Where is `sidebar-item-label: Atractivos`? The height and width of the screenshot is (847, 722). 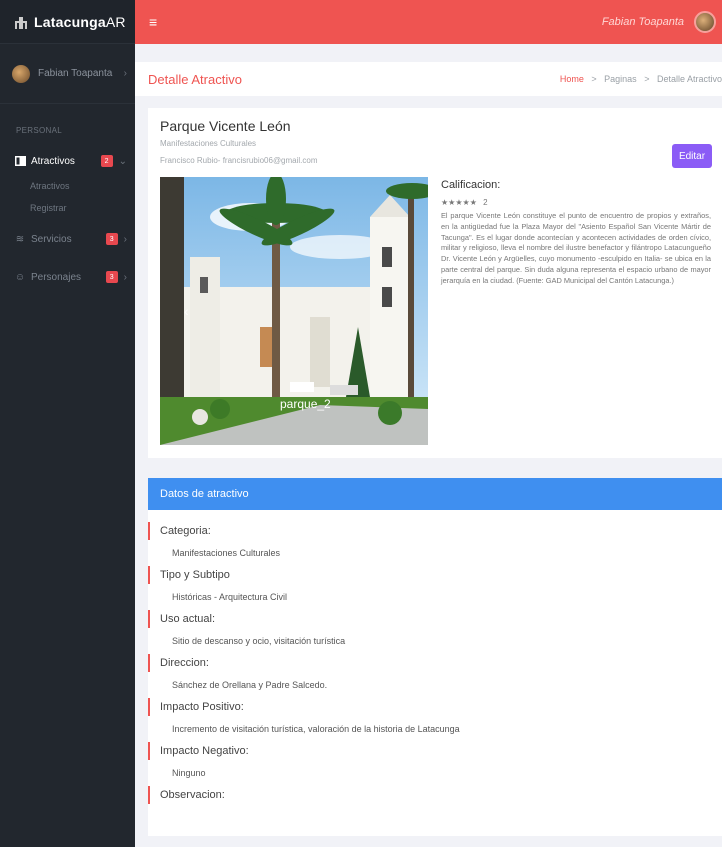 sidebar-item-label: Atractivos is located at coordinates (53, 161).